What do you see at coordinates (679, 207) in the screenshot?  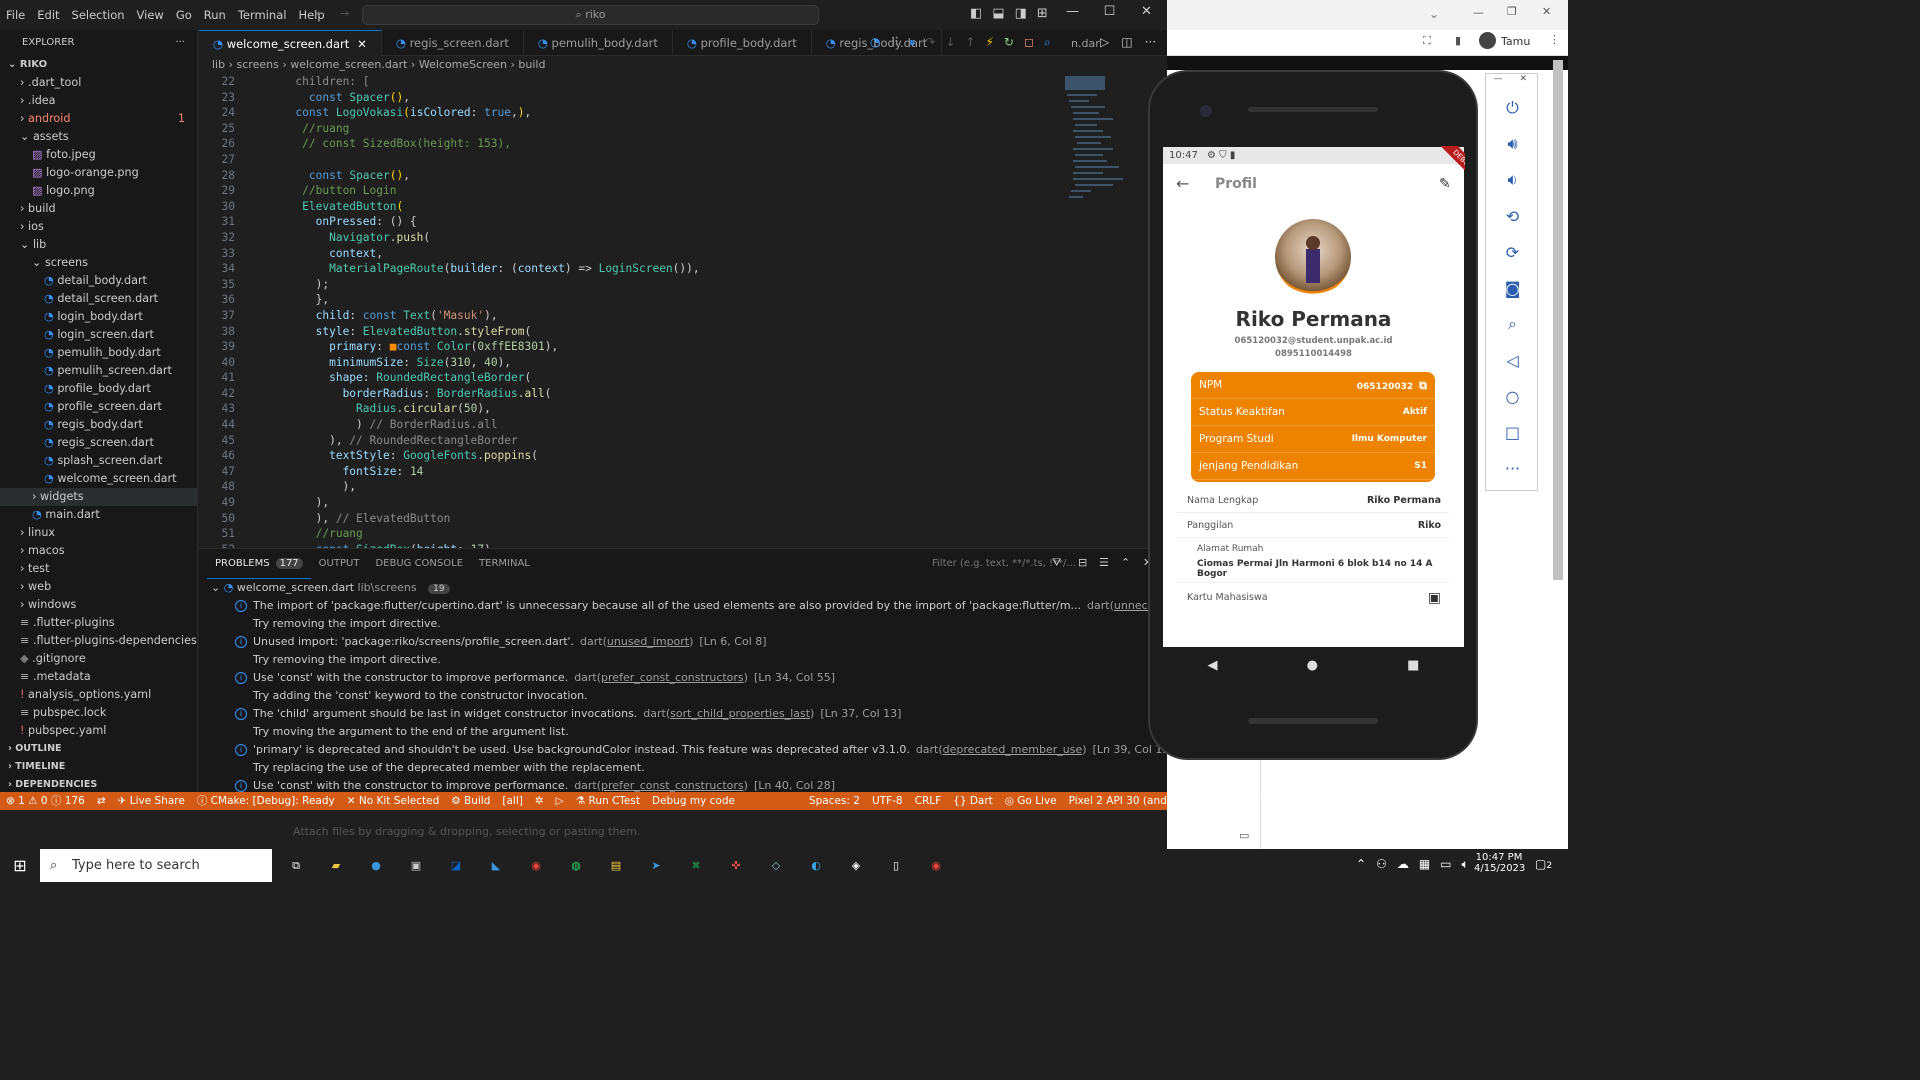 I see `code-line: 30 ElevatedButton(` at bounding box center [679, 207].